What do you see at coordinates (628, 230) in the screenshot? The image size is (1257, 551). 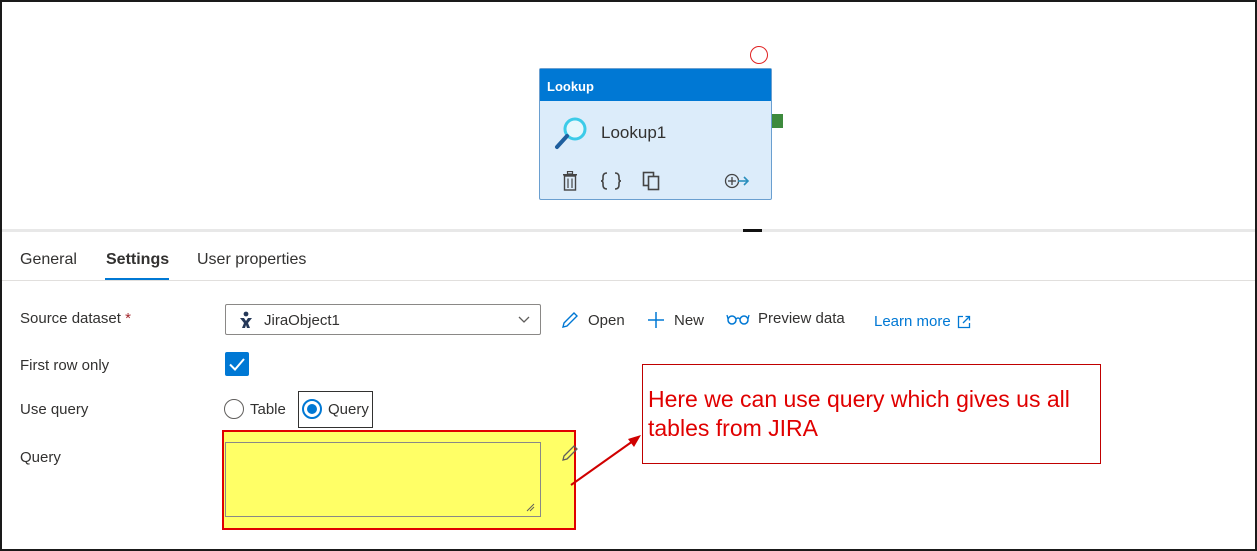 I see `panel-divider` at bounding box center [628, 230].